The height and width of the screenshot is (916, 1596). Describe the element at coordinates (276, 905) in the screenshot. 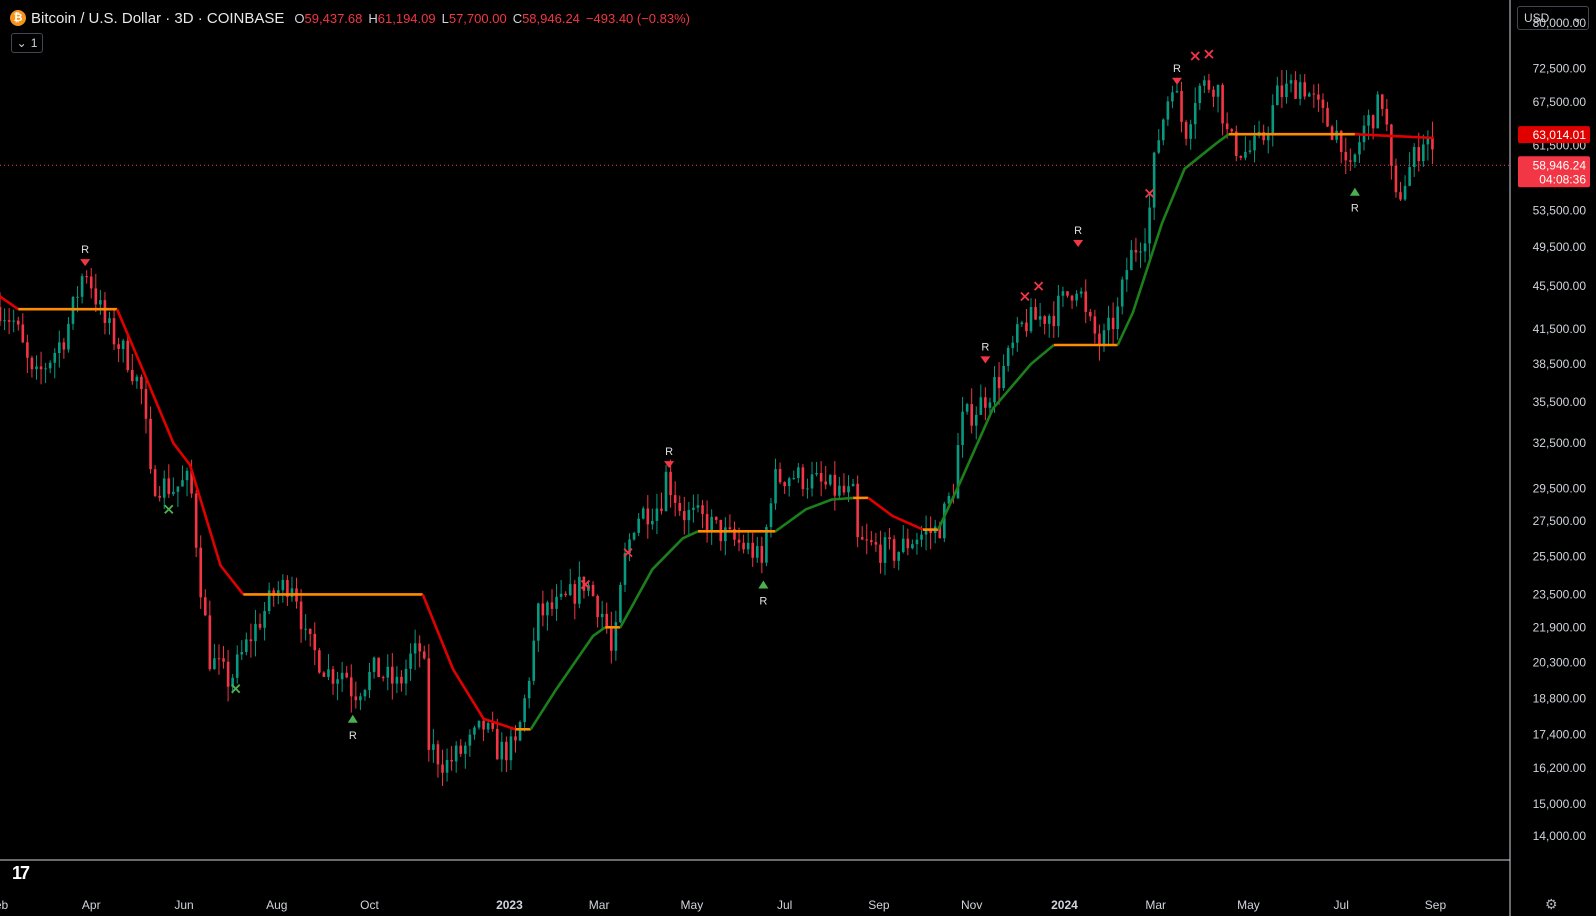

I see `time-tick-label: Aug` at that location.